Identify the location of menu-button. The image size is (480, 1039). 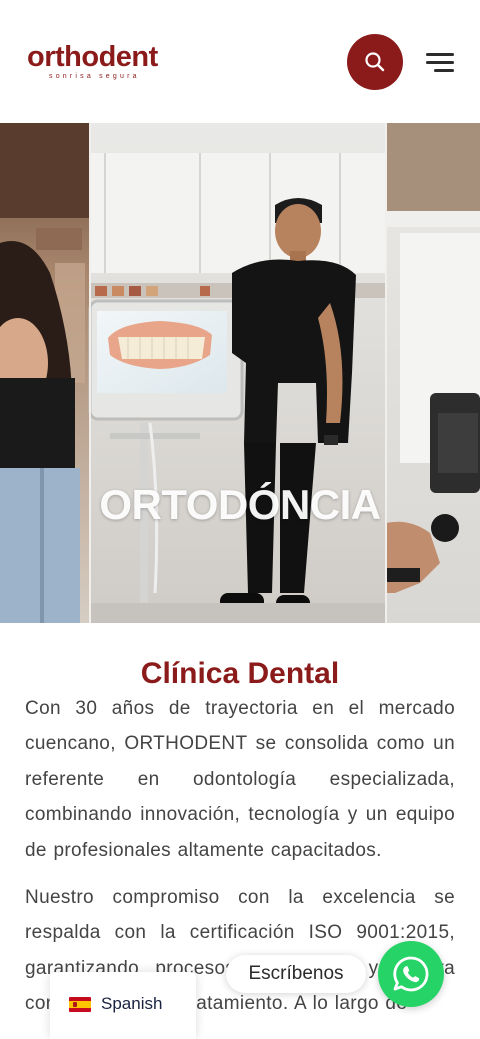
(441, 62).